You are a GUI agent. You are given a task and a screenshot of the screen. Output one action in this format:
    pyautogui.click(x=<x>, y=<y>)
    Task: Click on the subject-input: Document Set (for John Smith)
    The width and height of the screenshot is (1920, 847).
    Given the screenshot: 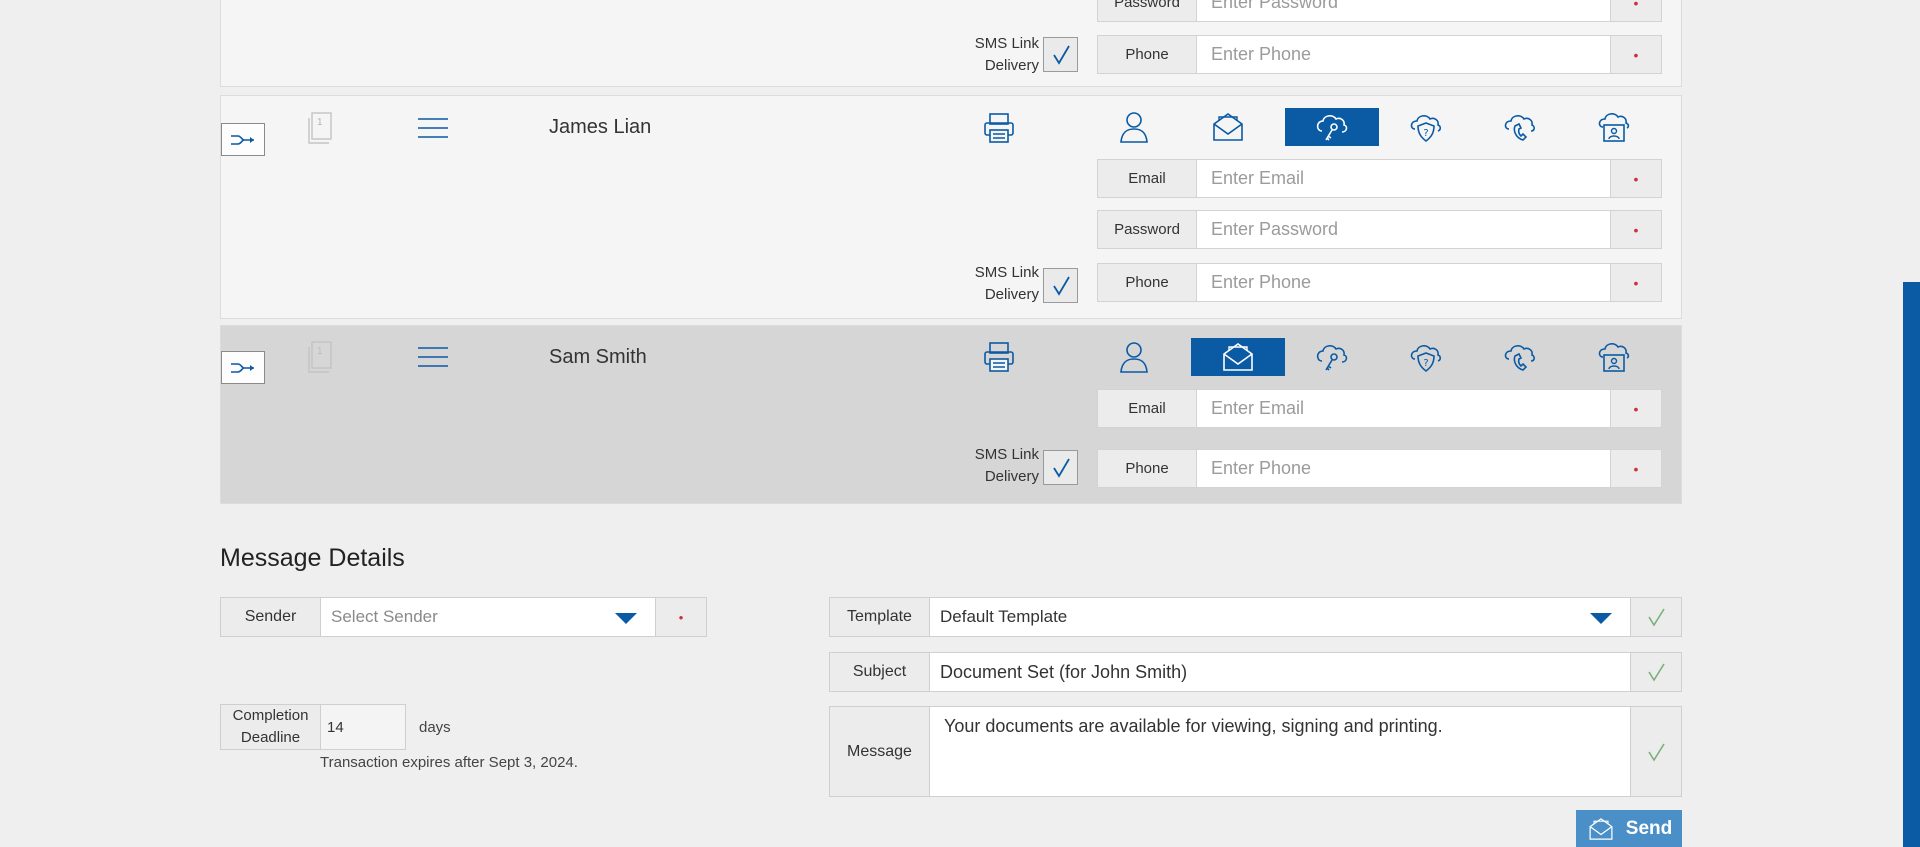 What is the action you would take?
    pyautogui.click(x=1280, y=672)
    